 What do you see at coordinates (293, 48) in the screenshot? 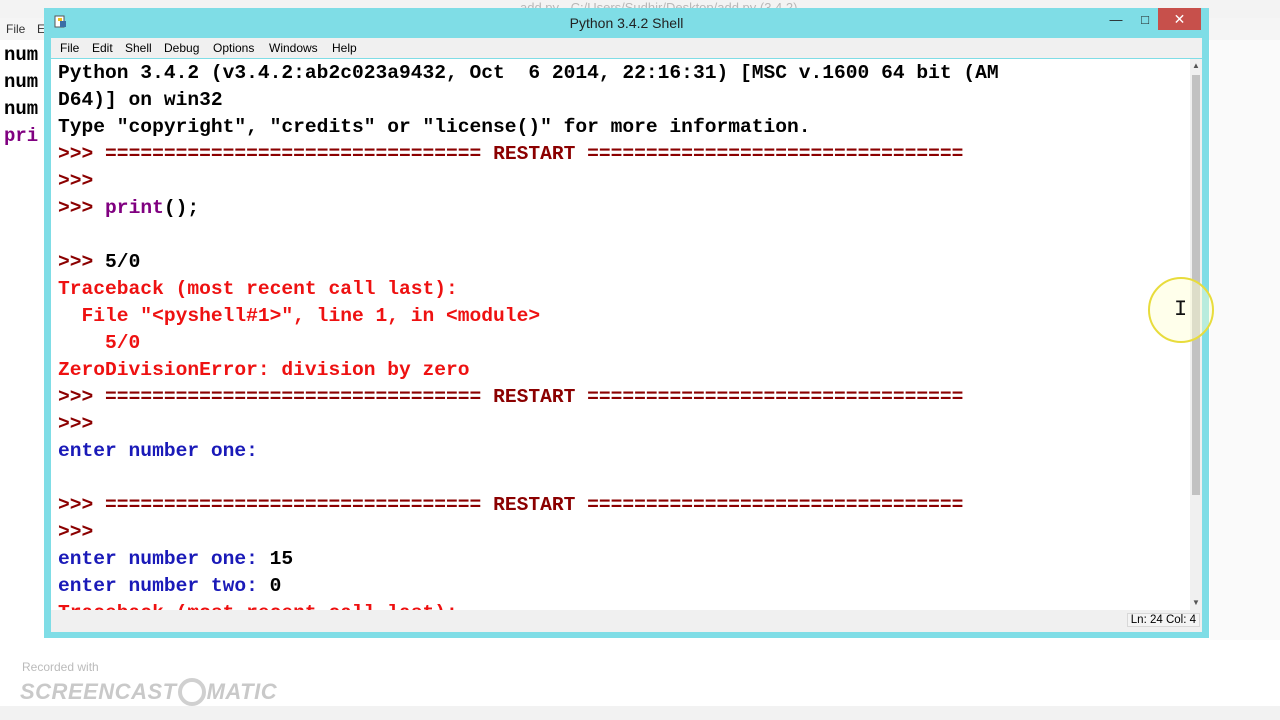
I see `menu-windows: Windows` at bounding box center [293, 48].